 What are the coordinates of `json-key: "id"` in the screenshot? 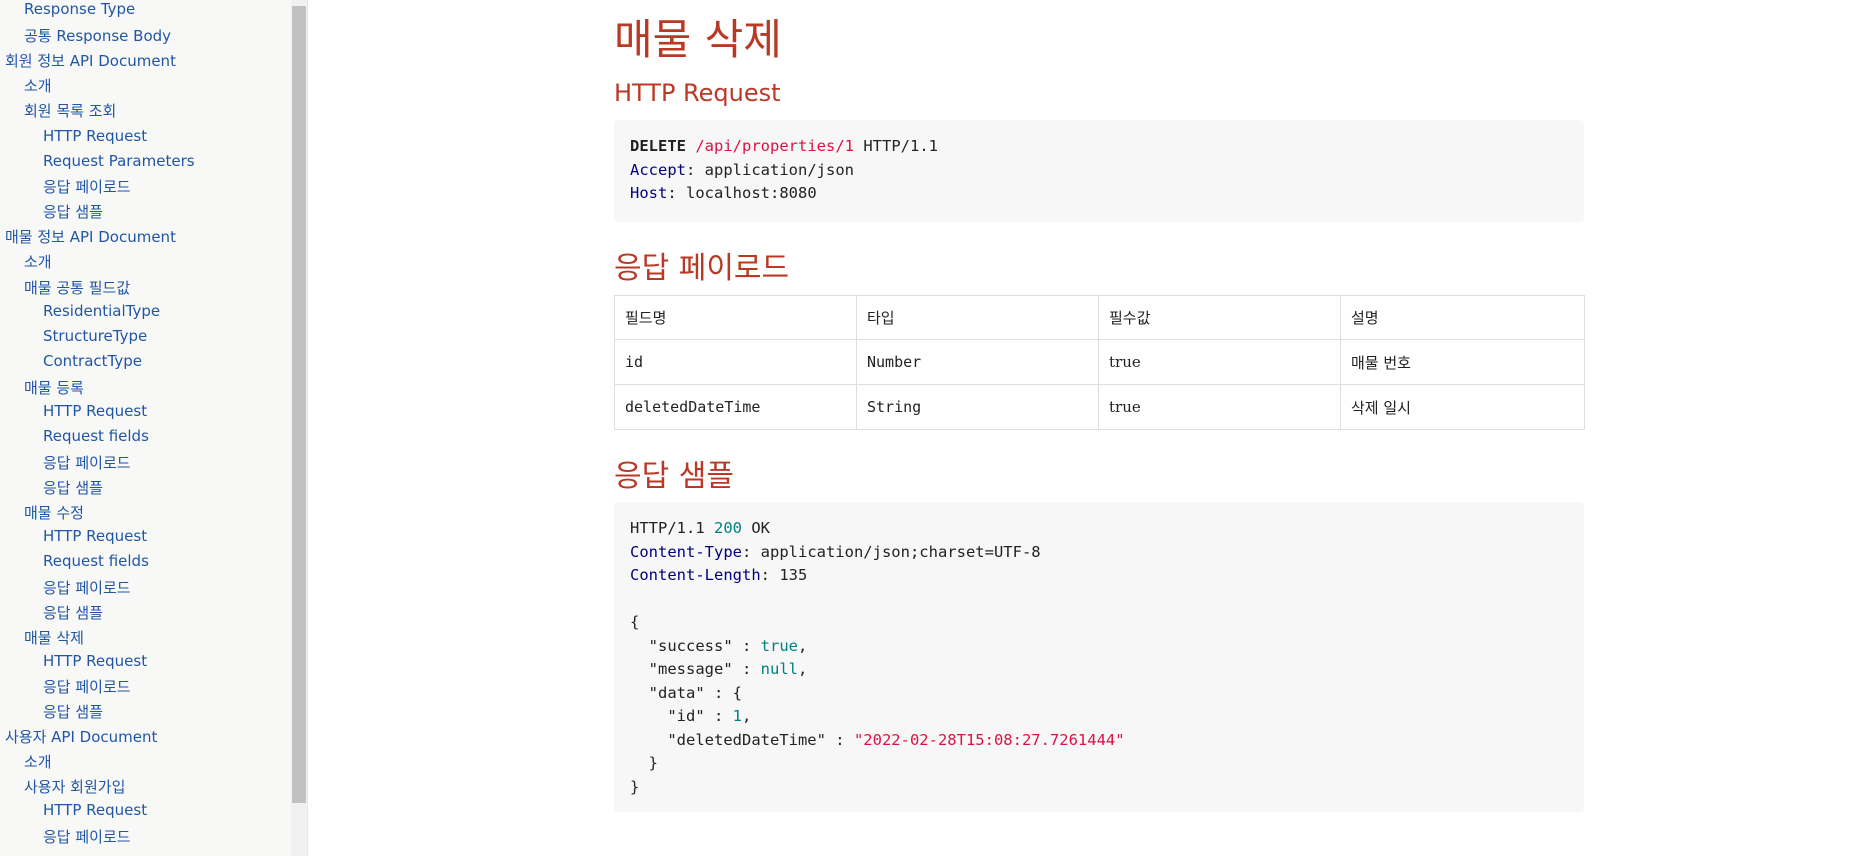 It's located at (686, 716).